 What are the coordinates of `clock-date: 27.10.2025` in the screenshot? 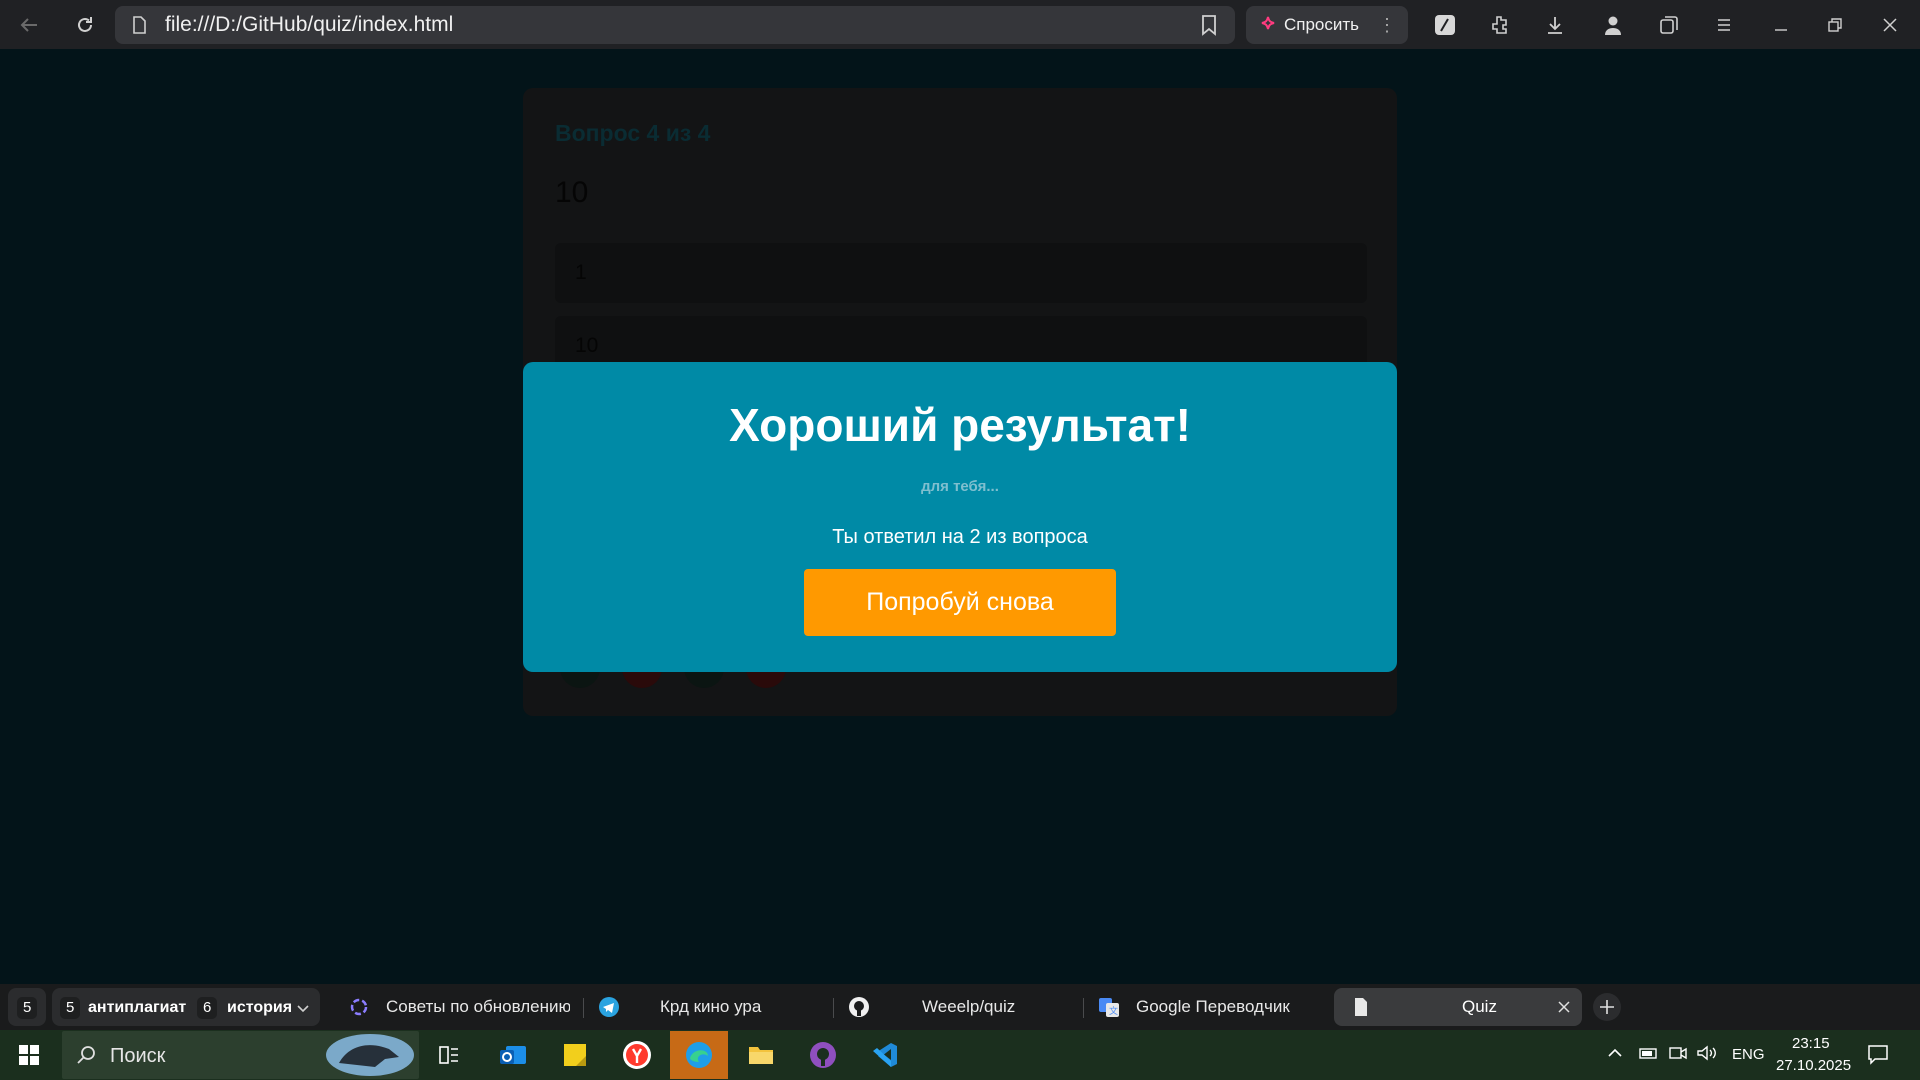 It's located at (1813, 1065).